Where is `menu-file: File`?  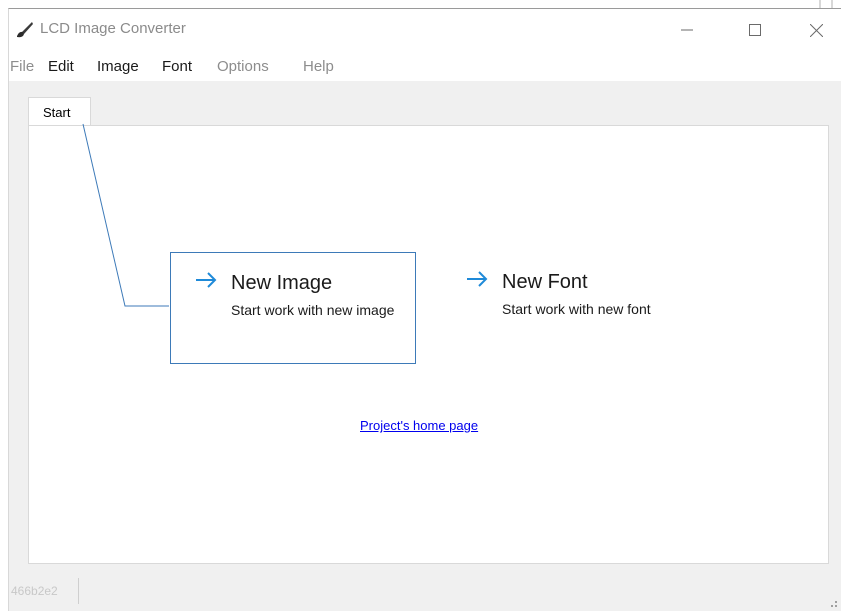 menu-file: File is located at coordinates (22, 66).